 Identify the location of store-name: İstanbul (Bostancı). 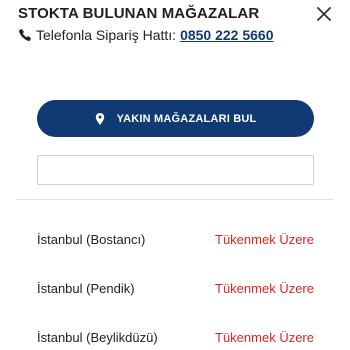
(91, 239).